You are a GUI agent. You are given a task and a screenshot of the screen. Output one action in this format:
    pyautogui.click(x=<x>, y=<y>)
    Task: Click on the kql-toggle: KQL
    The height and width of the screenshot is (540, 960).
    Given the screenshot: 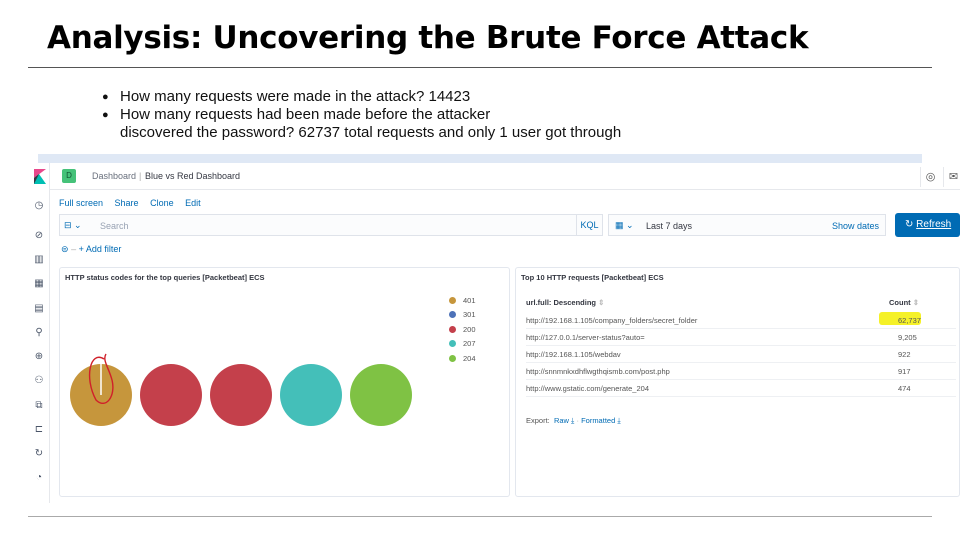 What is the action you would take?
    pyautogui.click(x=589, y=225)
    